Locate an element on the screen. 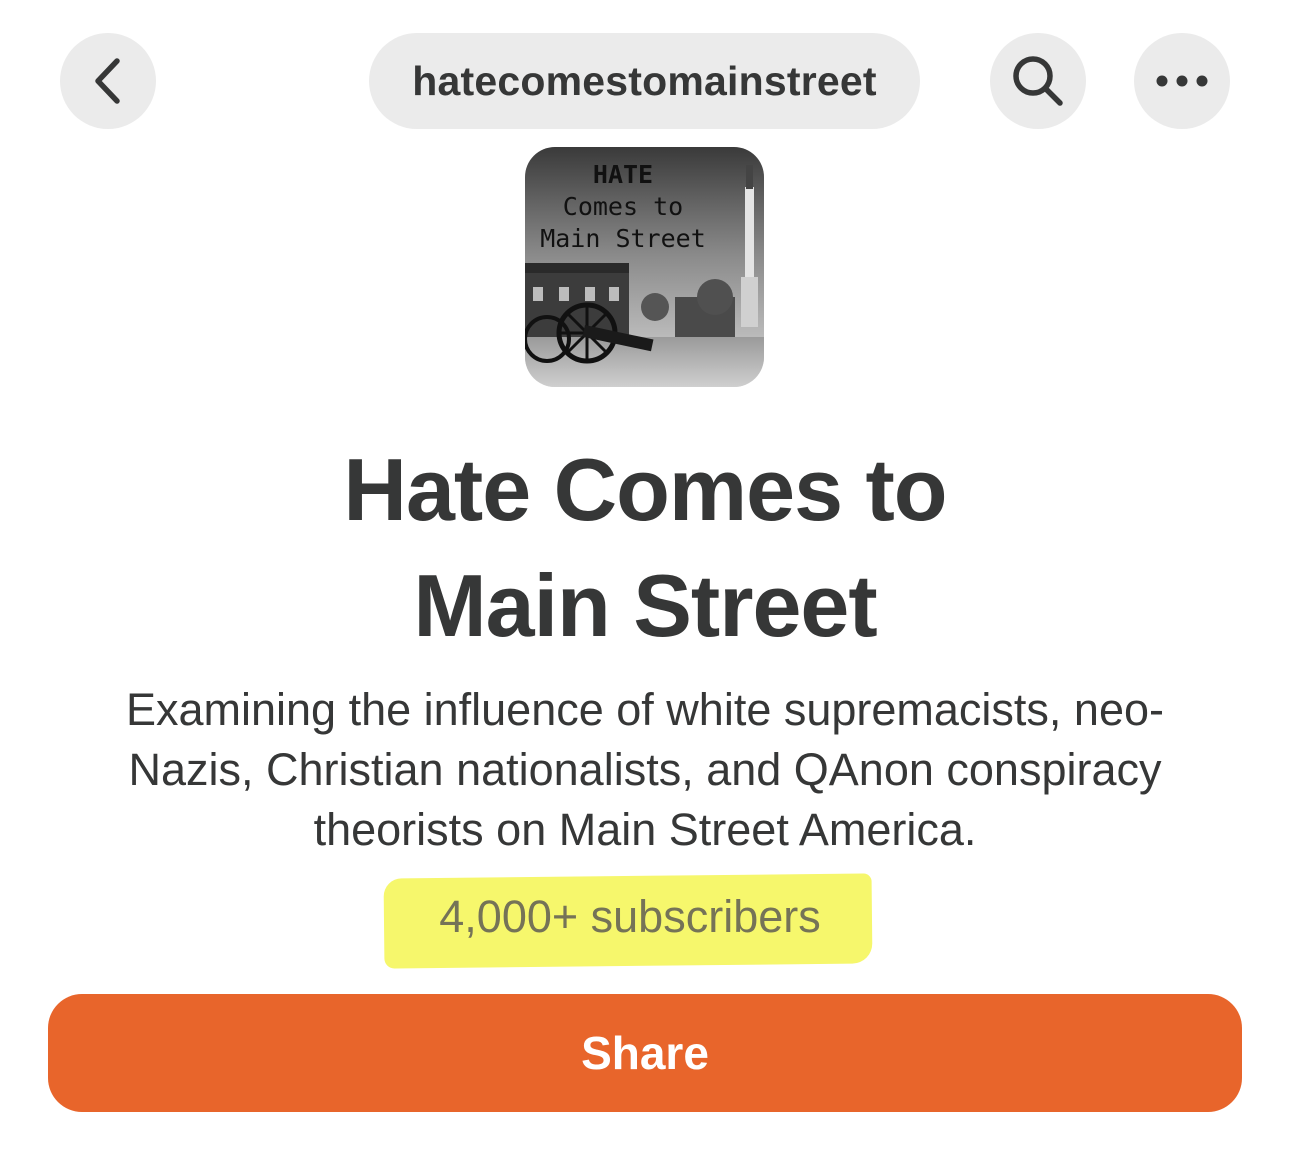  url-bar: hatecomestomainstreet is located at coordinates (644, 81).